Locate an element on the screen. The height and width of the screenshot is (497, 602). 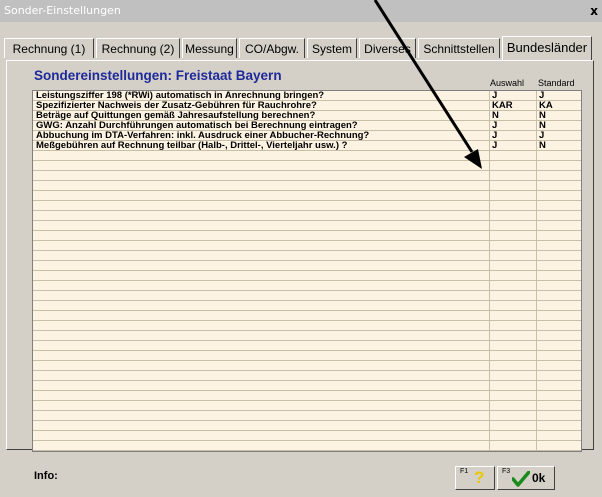
panel-heading: Sondereinstellungen: Freistaat Bayern is located at coordinates (158, 75).